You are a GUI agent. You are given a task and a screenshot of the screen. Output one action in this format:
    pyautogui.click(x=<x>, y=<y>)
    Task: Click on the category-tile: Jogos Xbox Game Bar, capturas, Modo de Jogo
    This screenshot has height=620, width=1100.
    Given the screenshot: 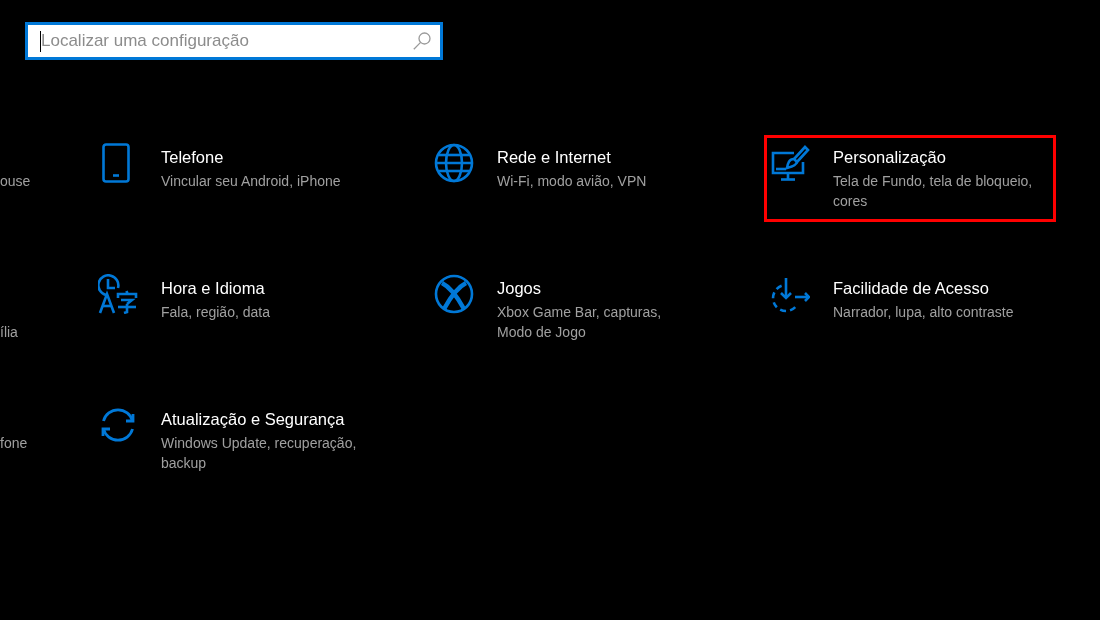 What is the action you would take?
    pyautogui.click(x=574, y=309)
    